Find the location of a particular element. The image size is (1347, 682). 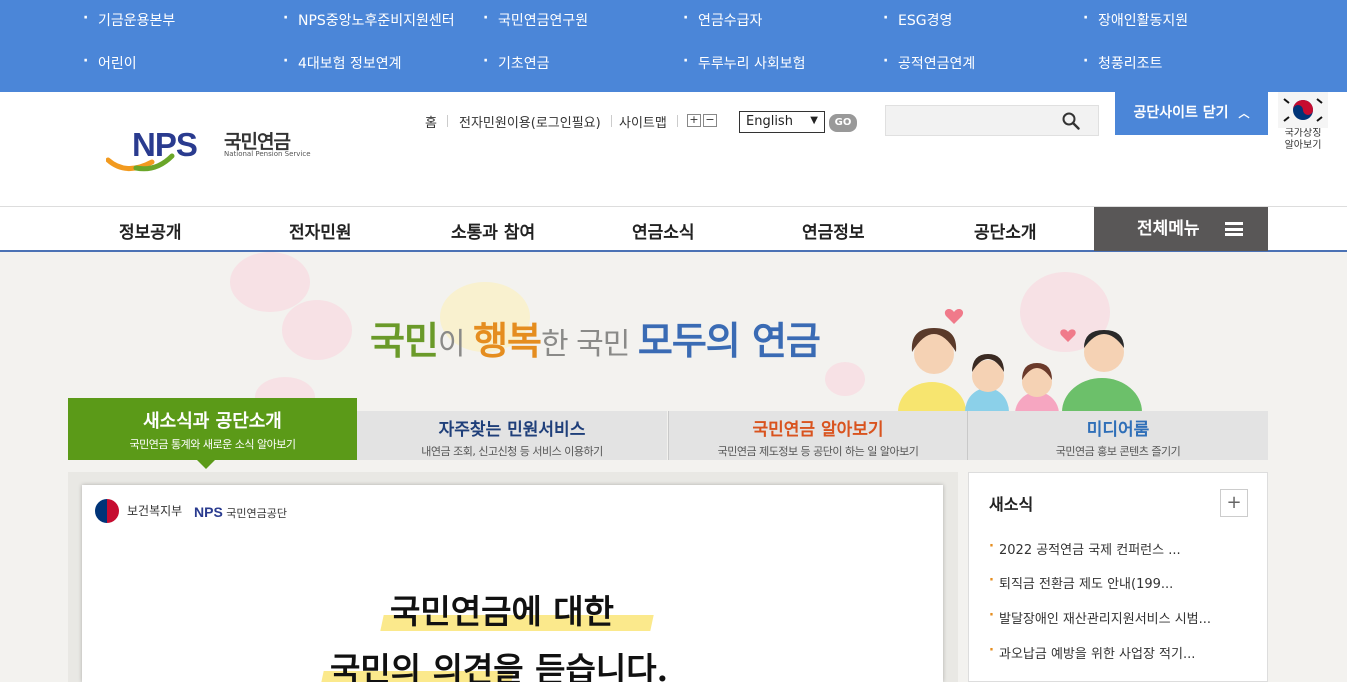

logo-mark: NPS is located at coordinates (165, 144).